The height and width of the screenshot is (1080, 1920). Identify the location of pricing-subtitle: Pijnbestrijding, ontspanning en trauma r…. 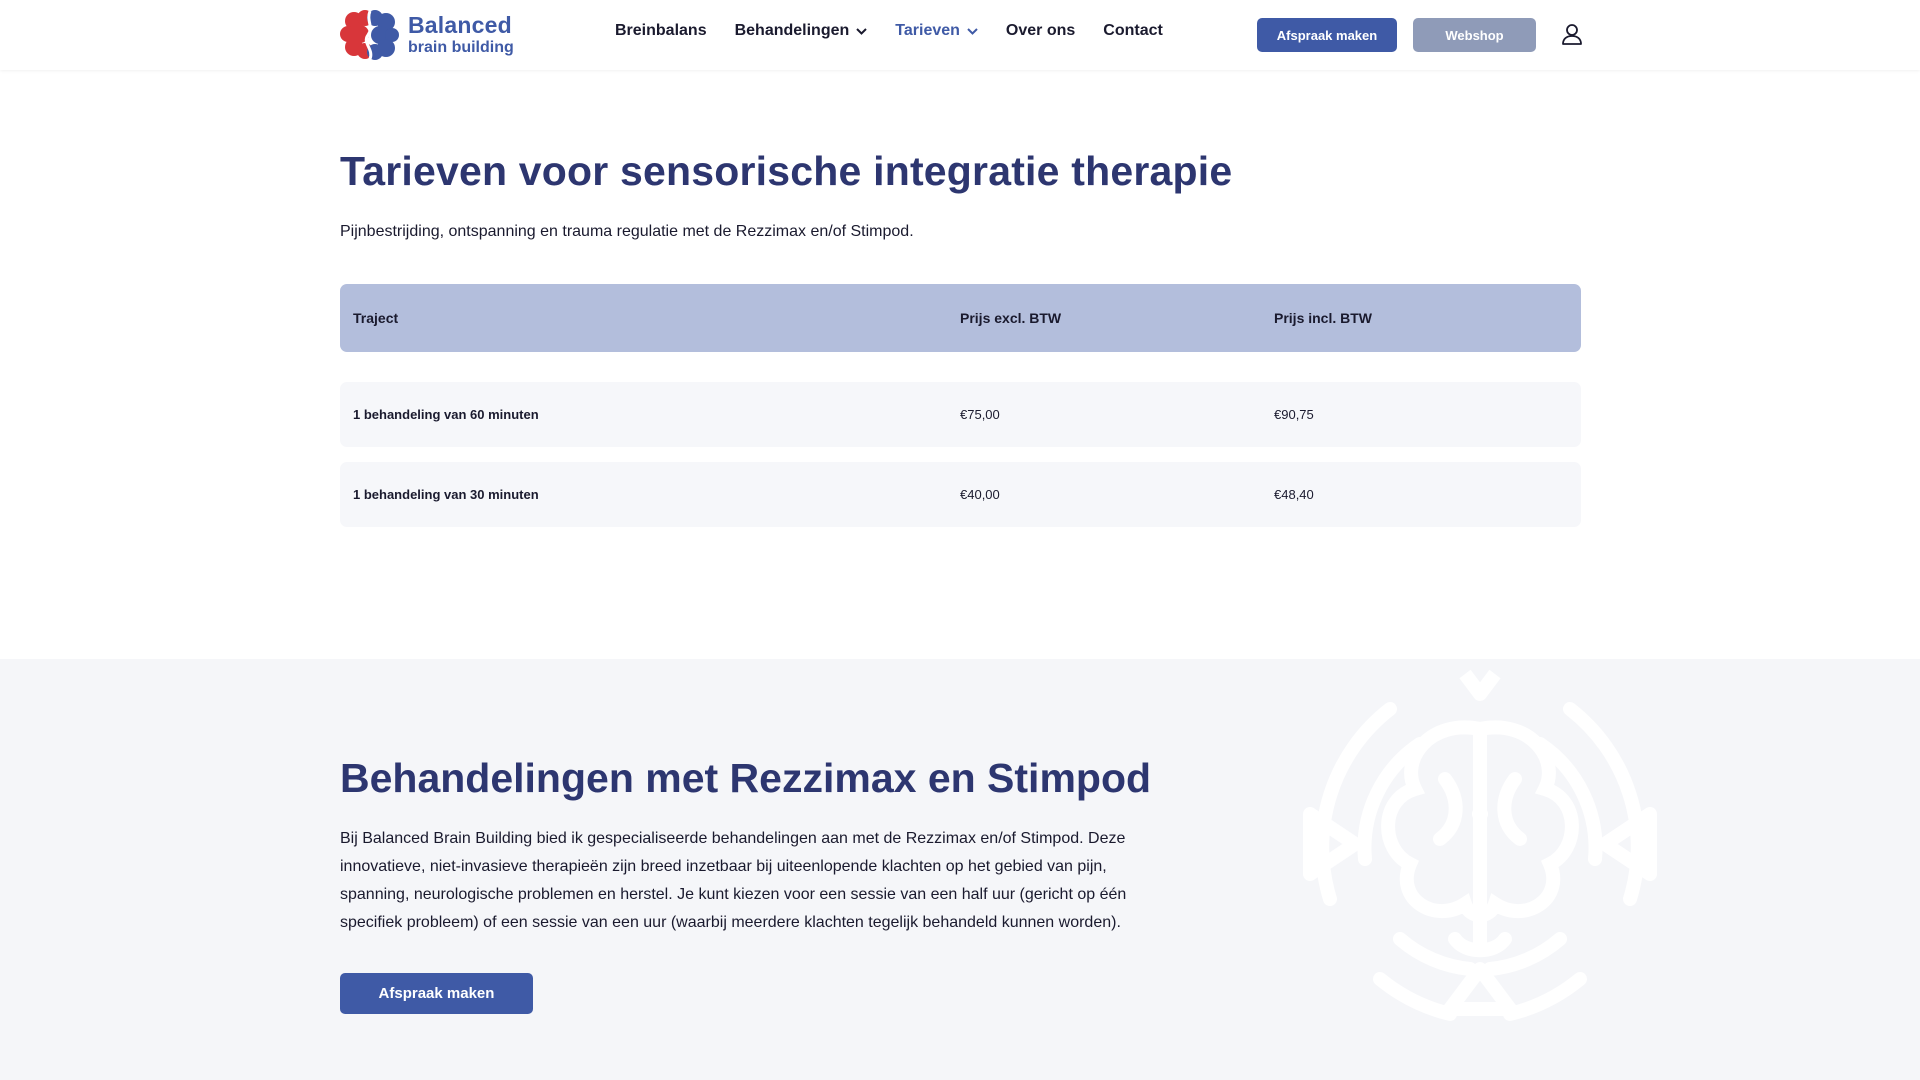
(627, 231).